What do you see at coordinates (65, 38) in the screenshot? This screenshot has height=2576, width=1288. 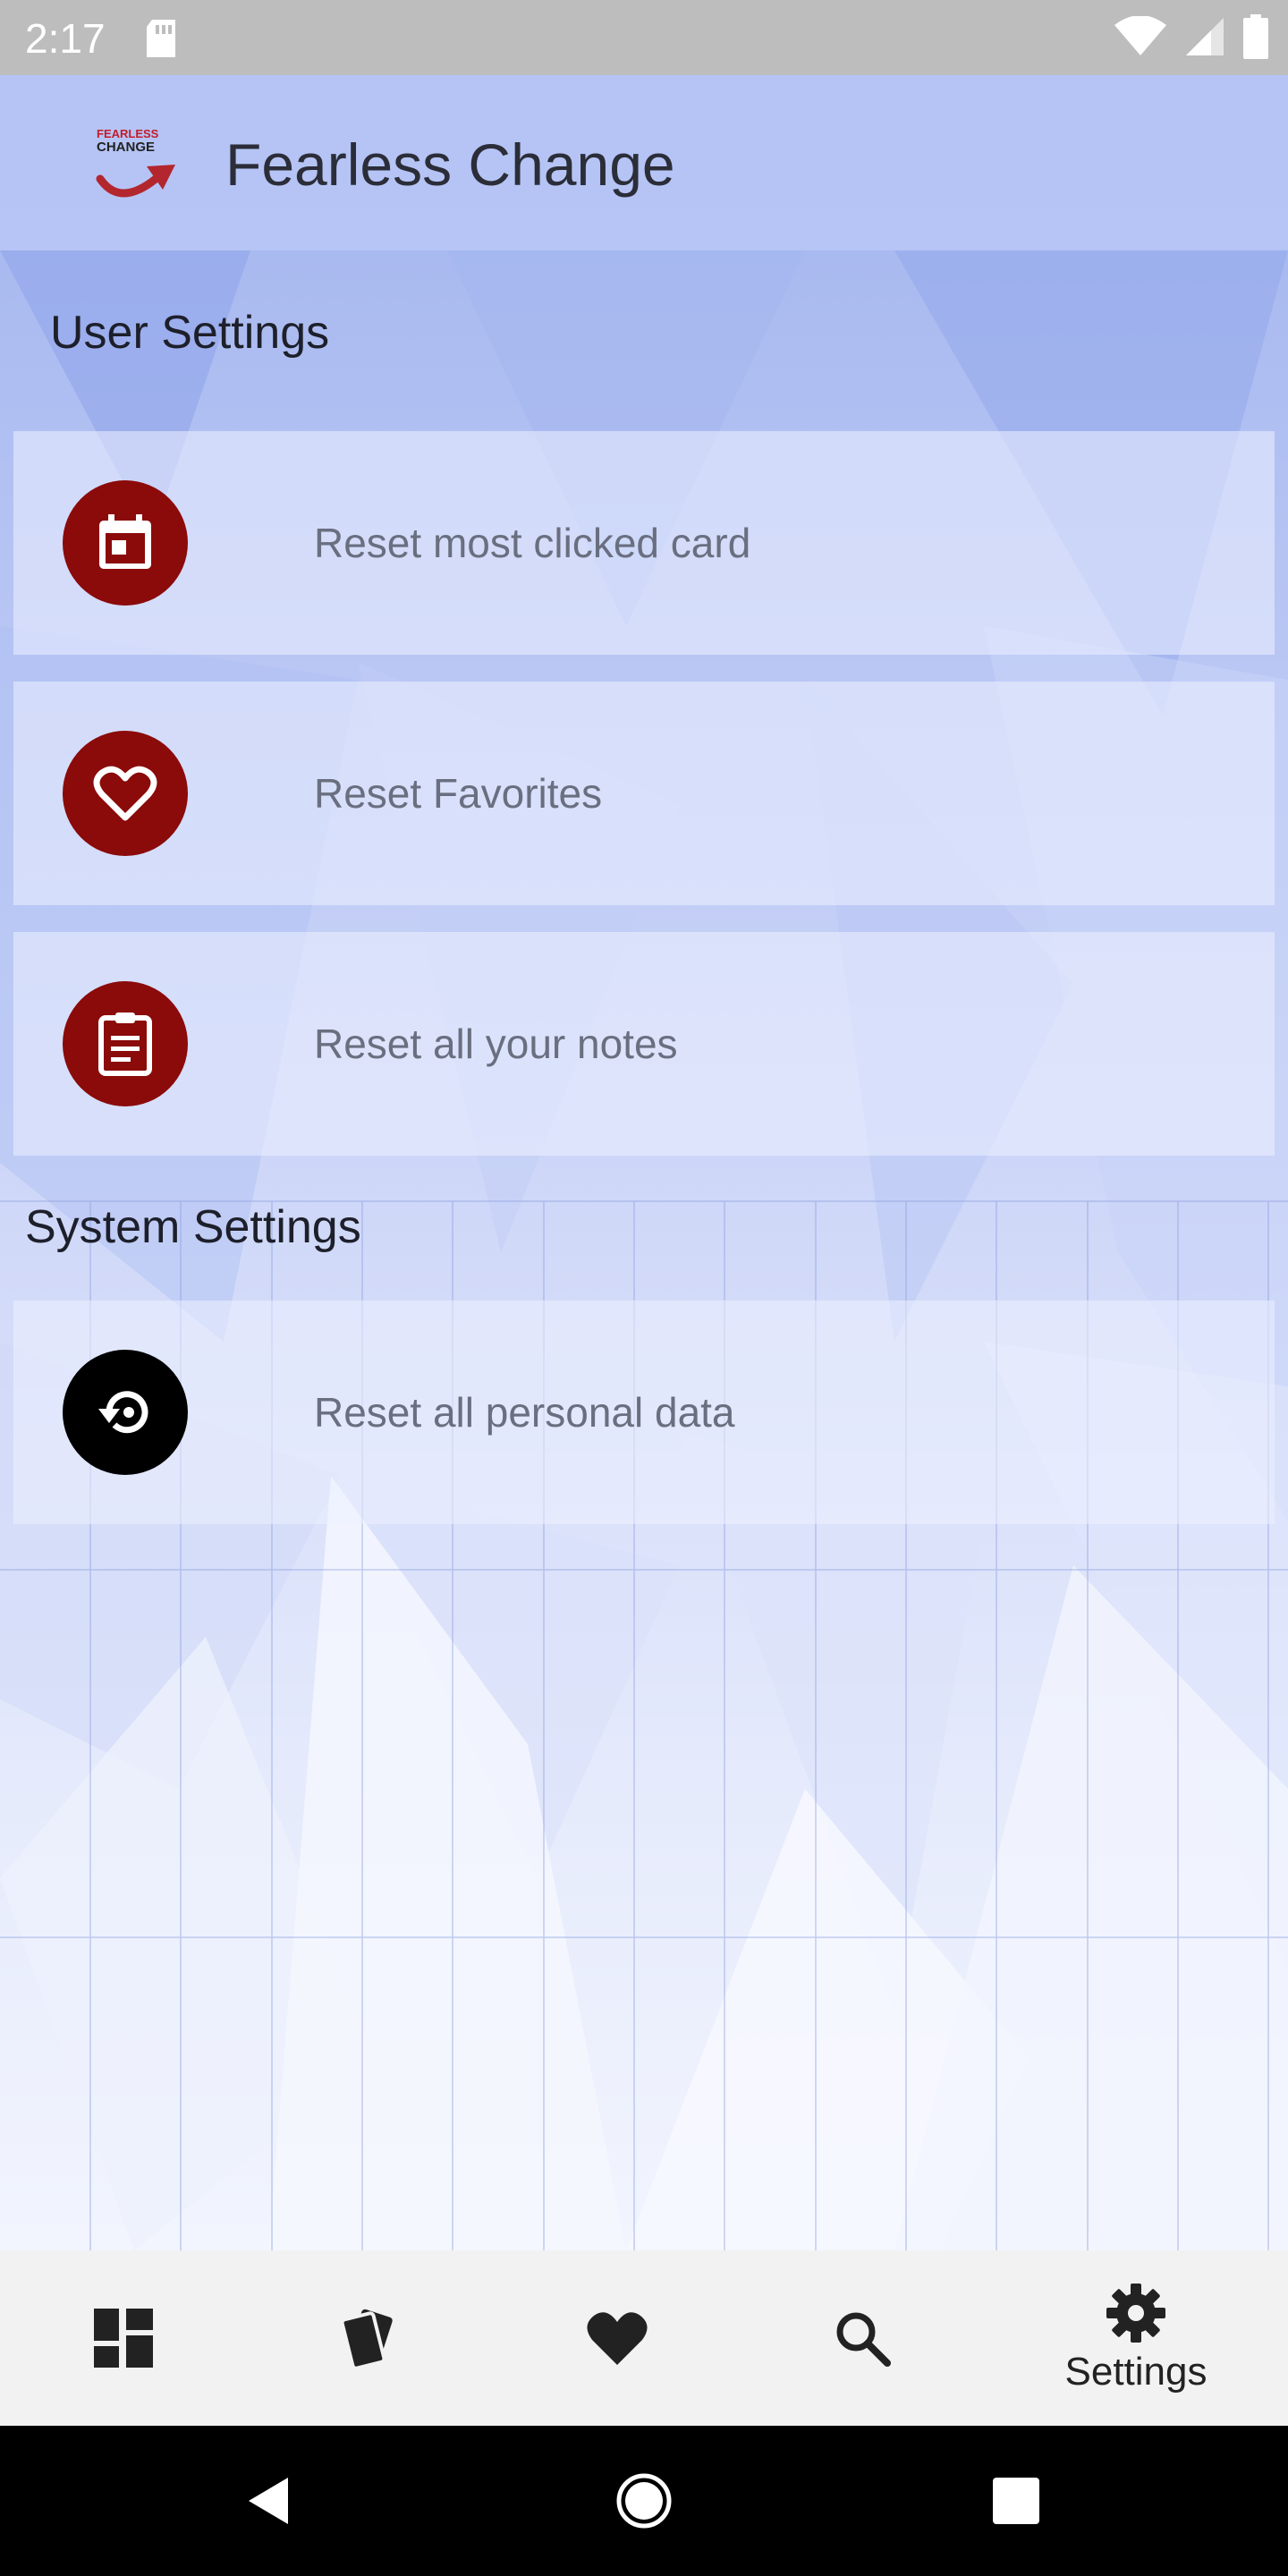 I see `status-time: 2:17` at bounding box center [65, 38].